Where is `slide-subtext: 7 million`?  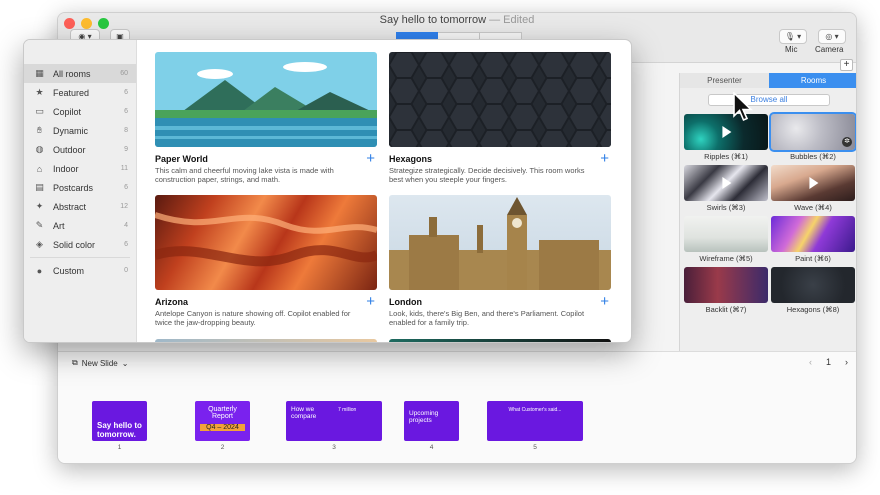 slide-subtext: 7 million is located at coordinates (347, 410).